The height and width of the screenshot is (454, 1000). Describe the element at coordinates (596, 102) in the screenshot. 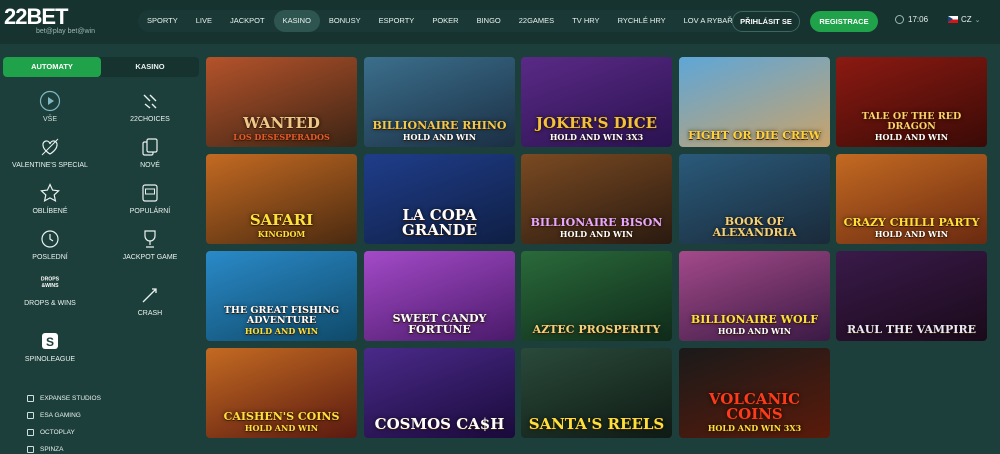

I see `game-tile-joker-s-dice: JOKER'S DICE HOLD AND WIN 3X3` at that location.